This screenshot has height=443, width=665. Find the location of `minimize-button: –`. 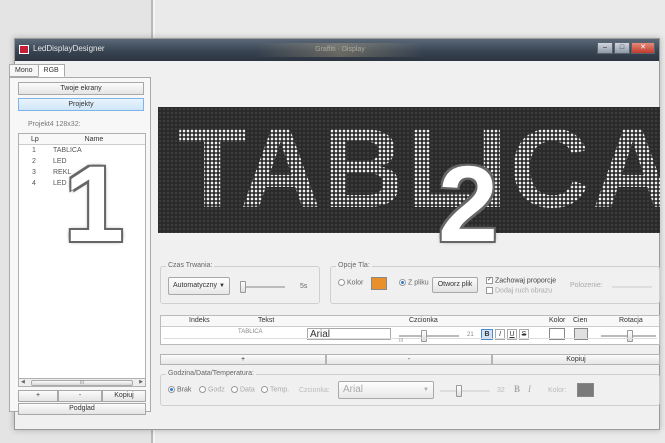

minimize-button: – is located at coordinates (605, 48).